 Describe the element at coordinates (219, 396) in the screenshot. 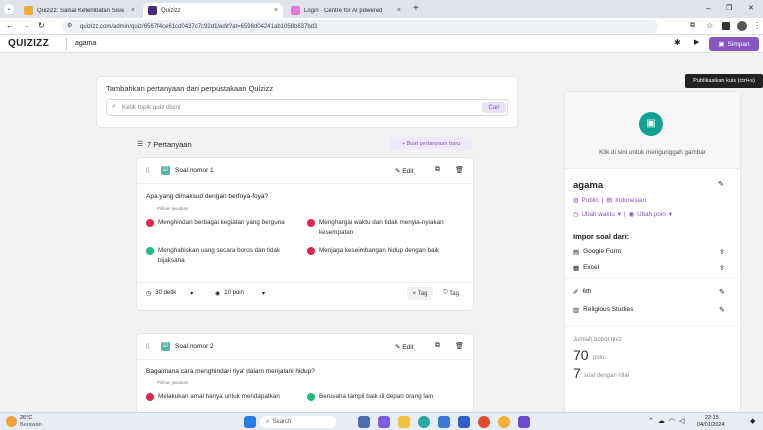

I see `answer-text: Melakukan amal hanya untuk mendapatkan` at that location.